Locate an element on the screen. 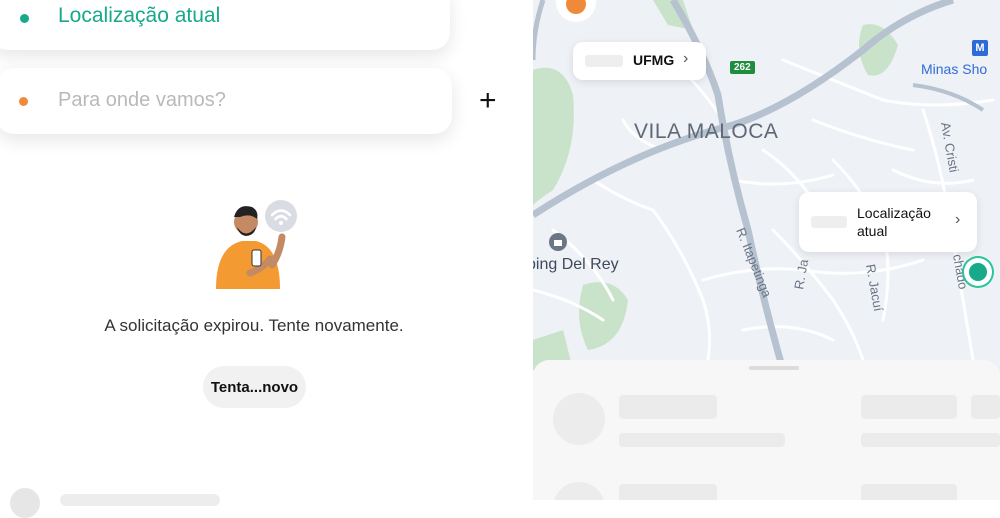 The width and height of the screenshot is (1000, 518). destination-input: Para onde vamos? is located at coordinates (142, 100).